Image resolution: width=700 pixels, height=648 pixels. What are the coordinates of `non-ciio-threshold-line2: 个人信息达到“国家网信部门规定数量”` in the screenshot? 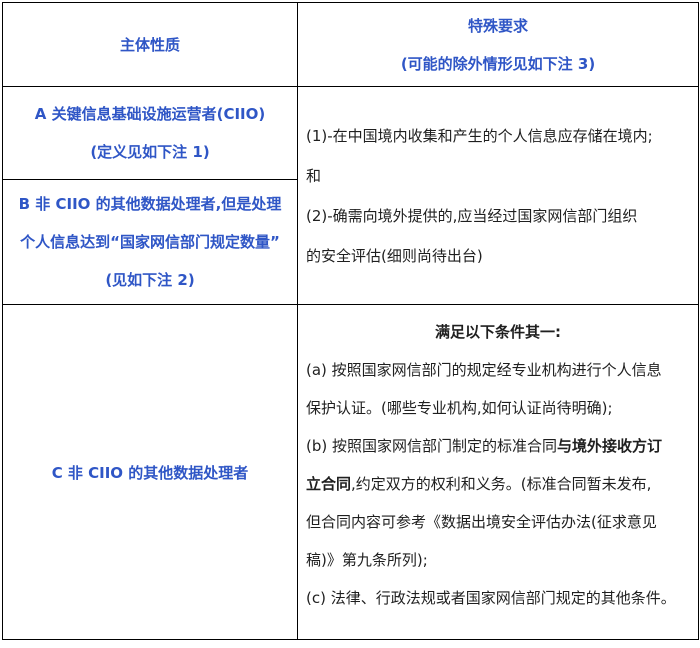 It's located at (150, 242).